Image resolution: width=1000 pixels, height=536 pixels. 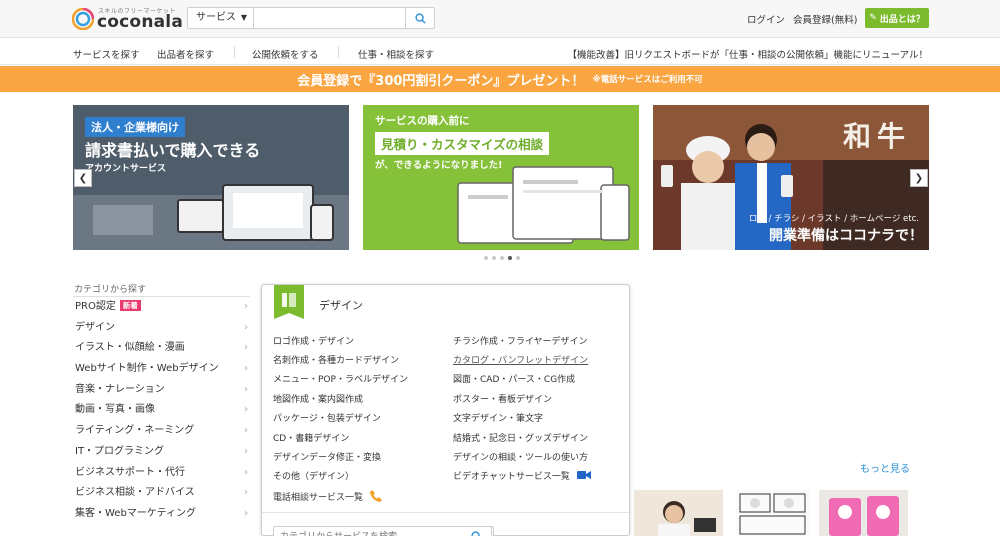 What do you see at coordinates (498, 417) in the screenshot?
I see `subcategory-link: 文字デザイン・筆文字` at bounding box center [498, 417].